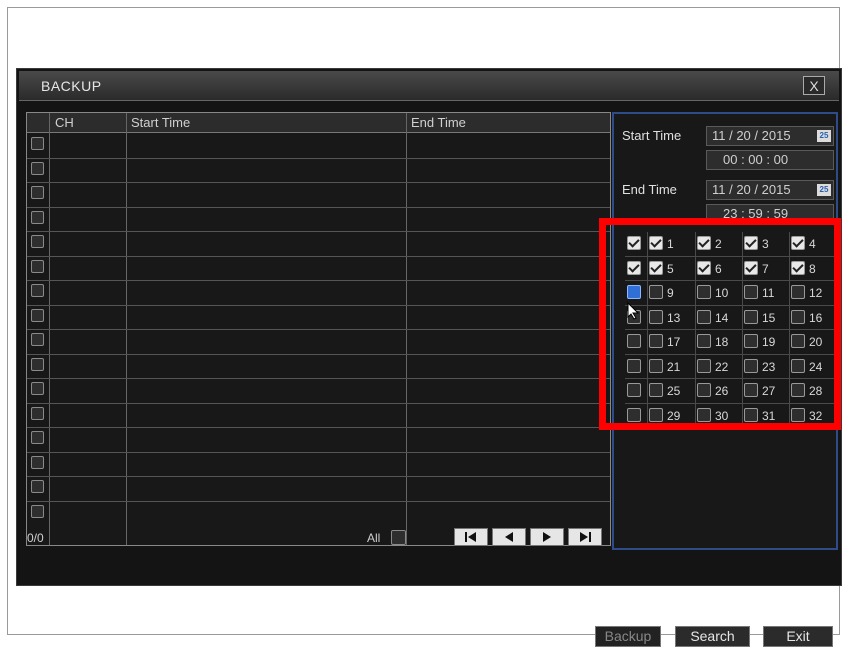  What do you see at coordinates (712, 636) in the screenshot?
I see `search-button: Search` at bounding box center [712, 636].